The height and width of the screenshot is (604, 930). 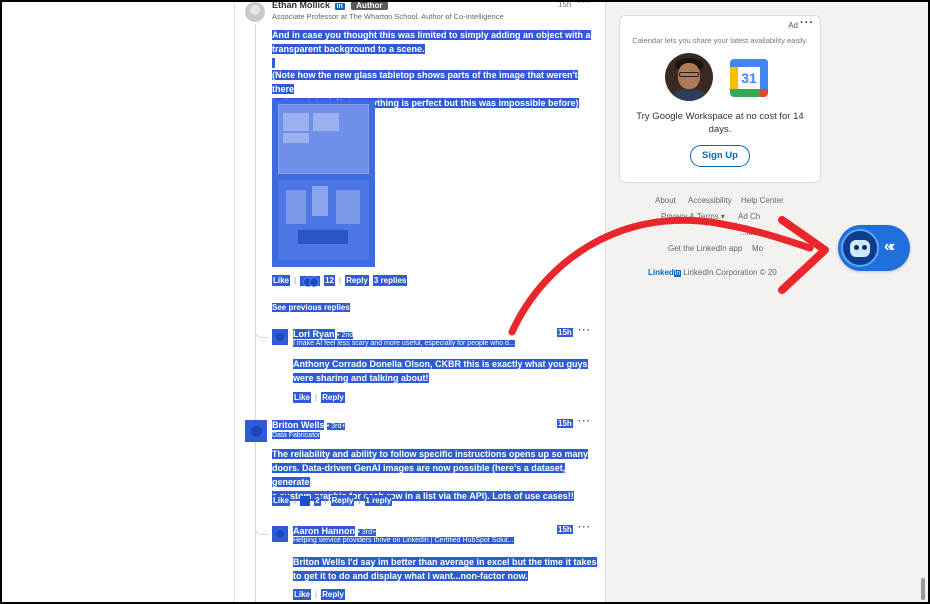 I want to click on ai-assistant-widget: «‹, so click(x=874, y=248).